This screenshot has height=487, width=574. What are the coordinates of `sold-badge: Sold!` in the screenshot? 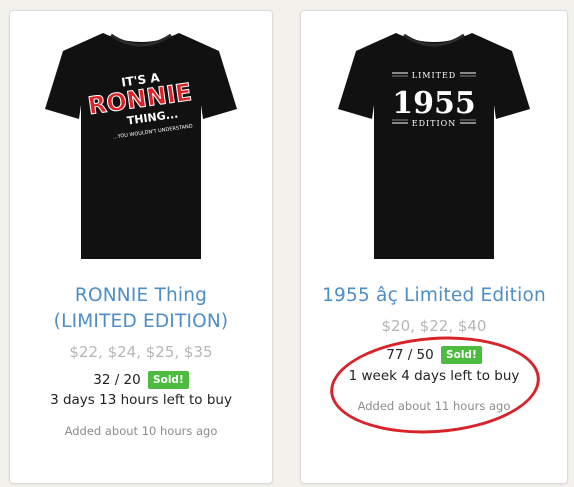 It's located at (168, 380).